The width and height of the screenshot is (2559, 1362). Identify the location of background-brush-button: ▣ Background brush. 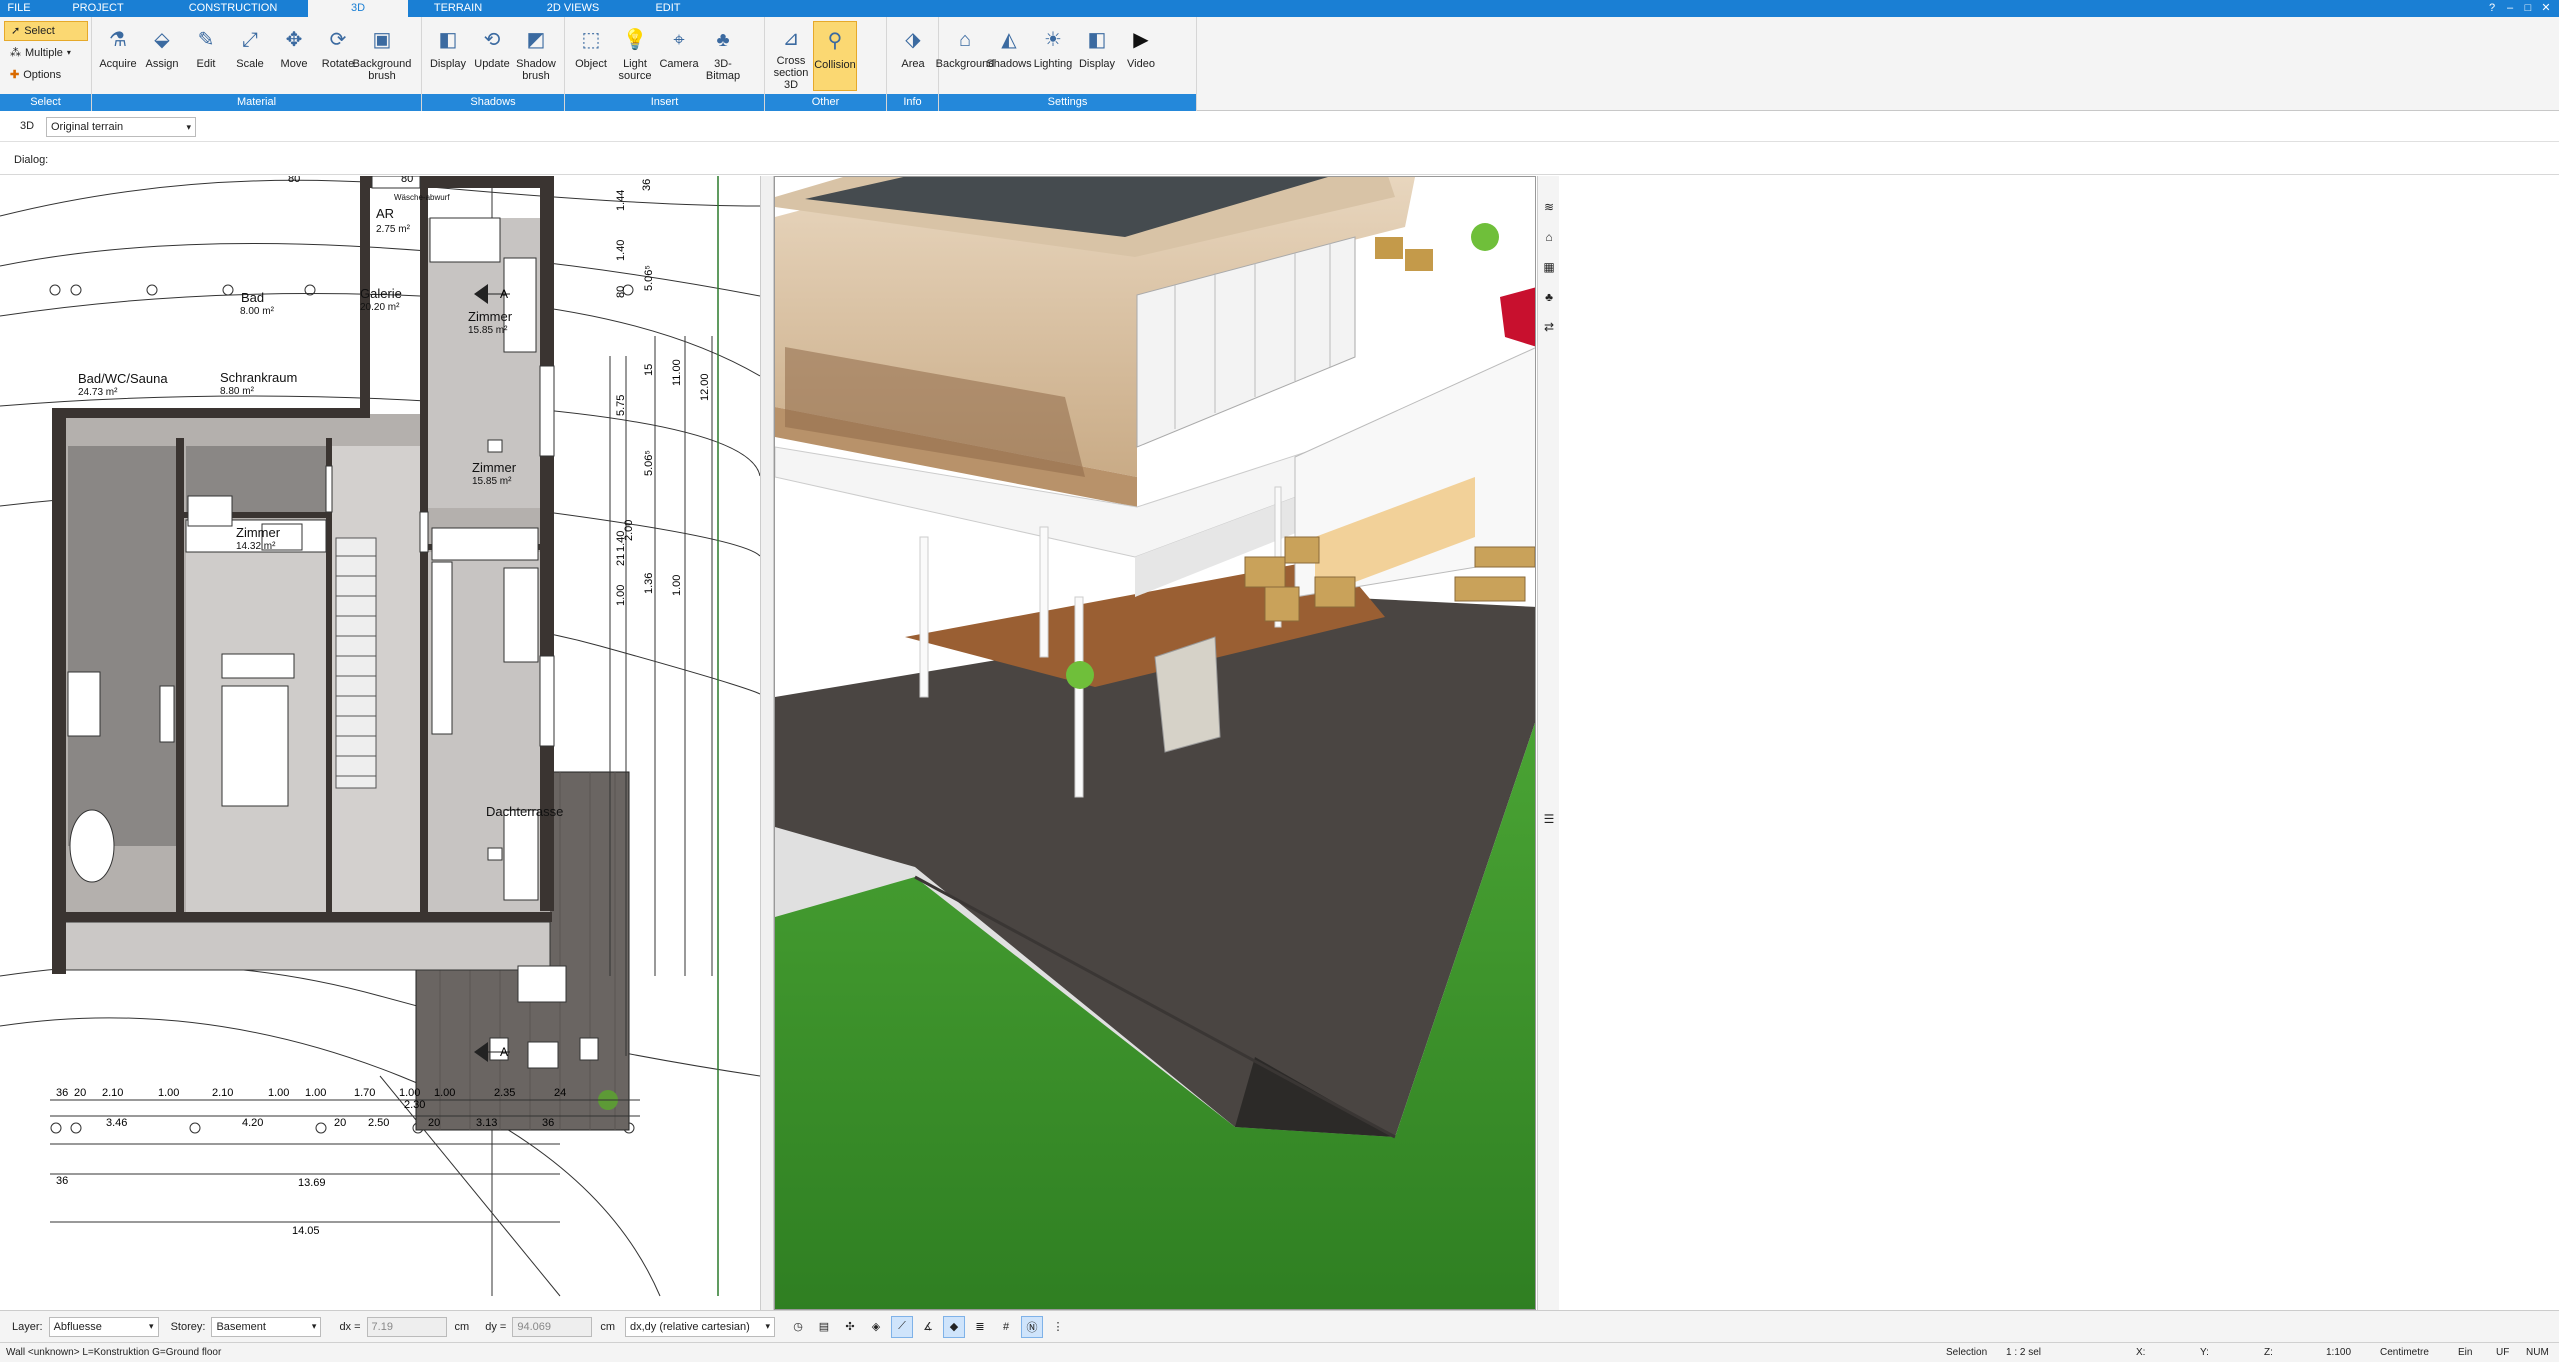
(382, 56).